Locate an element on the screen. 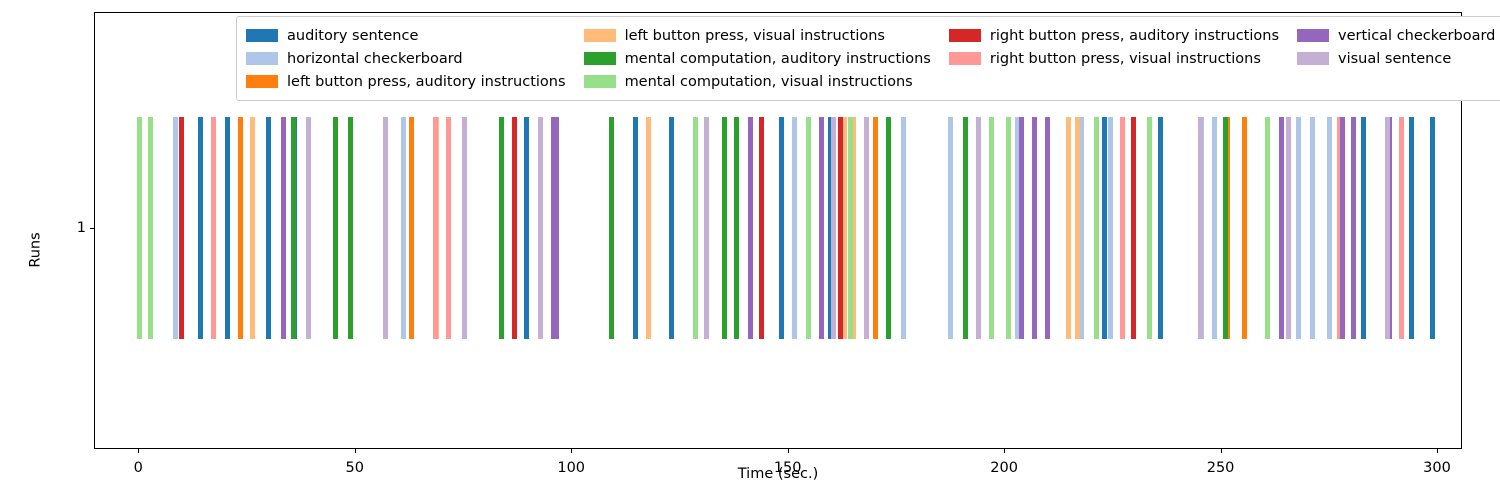  legend-entry: left button press, auditory instructions is located at coordinates (406, 81).